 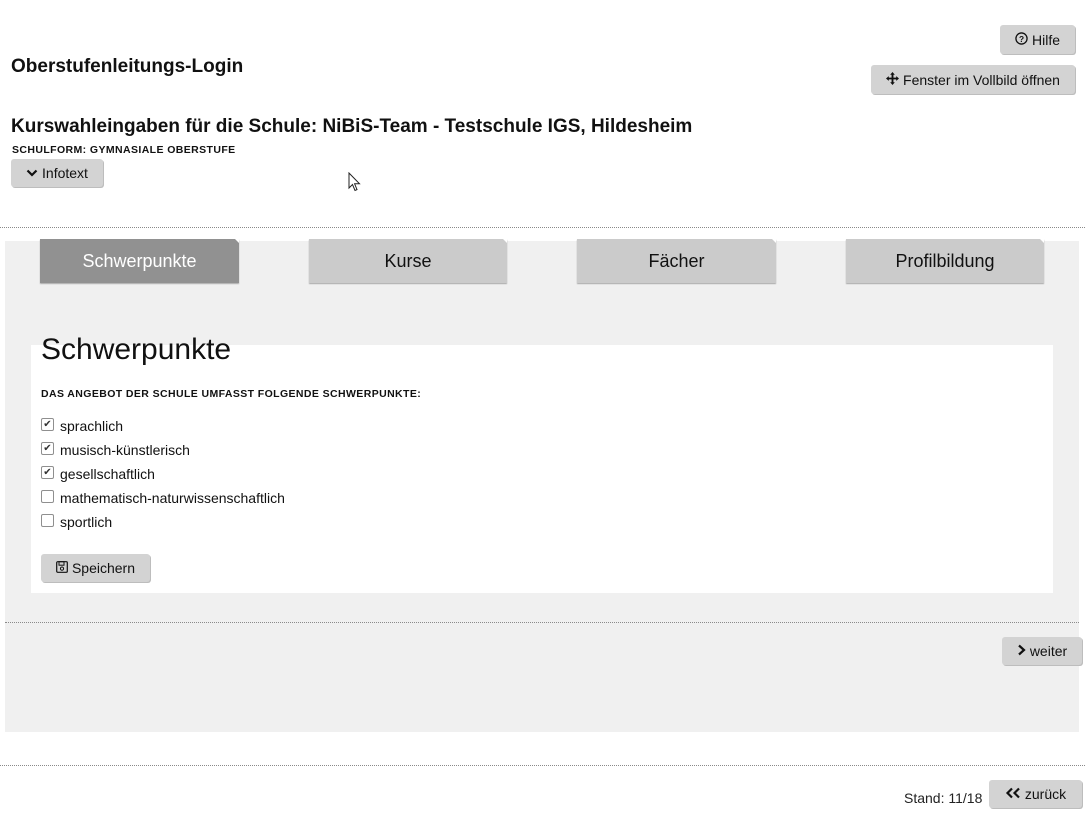 What do you see at coordinates (127, 66) in the screenshot?
I see `login-title: Oberstufenleitungs-Login` at bounding box center [127, 66].